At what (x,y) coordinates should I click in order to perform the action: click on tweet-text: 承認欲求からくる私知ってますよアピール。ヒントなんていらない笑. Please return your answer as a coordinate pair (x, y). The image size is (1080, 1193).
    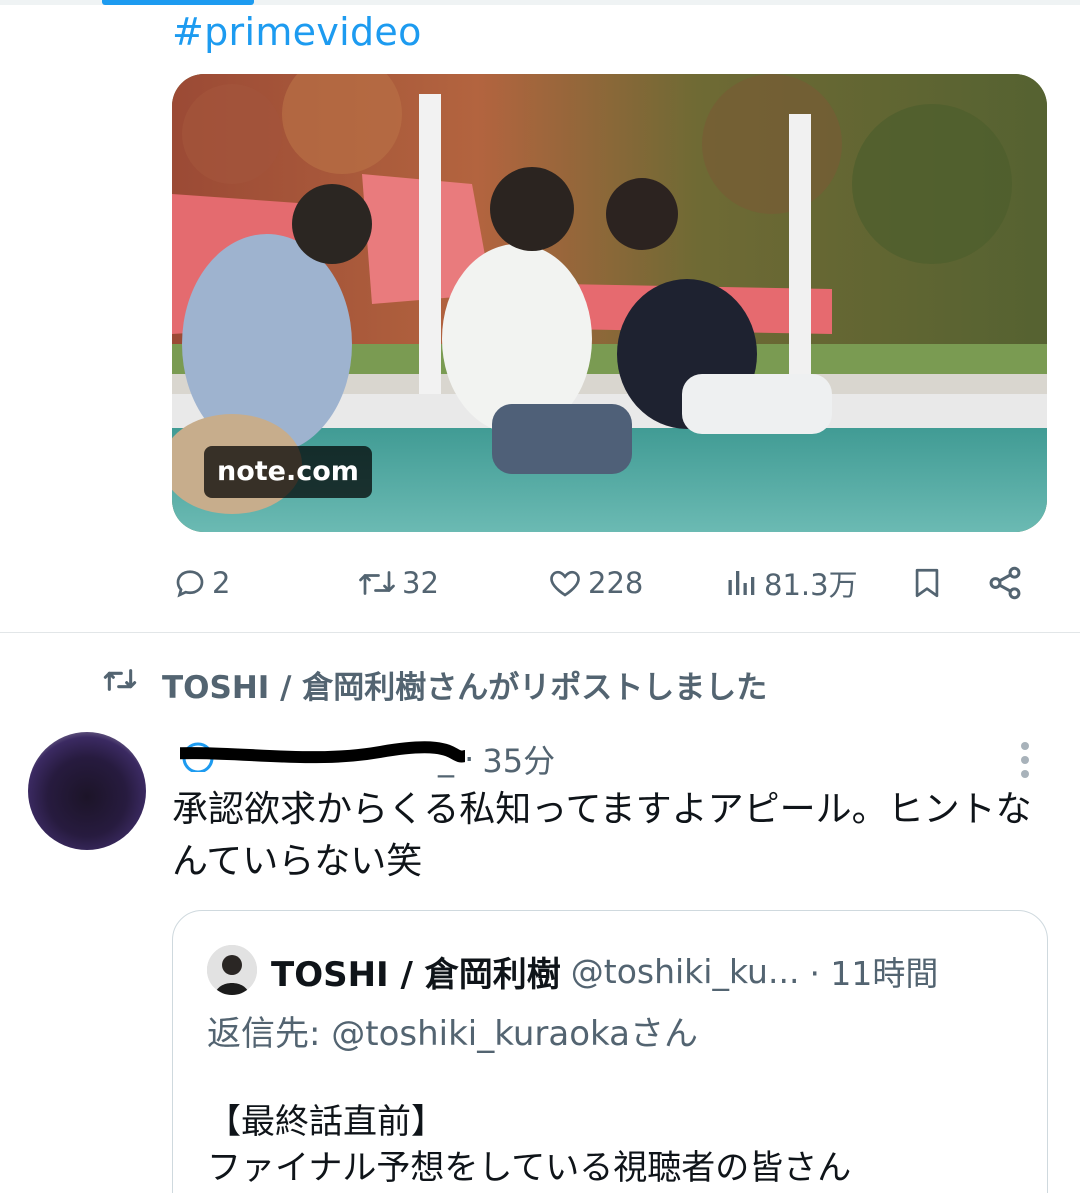
    Looking at the image, I should click on (602, 835).